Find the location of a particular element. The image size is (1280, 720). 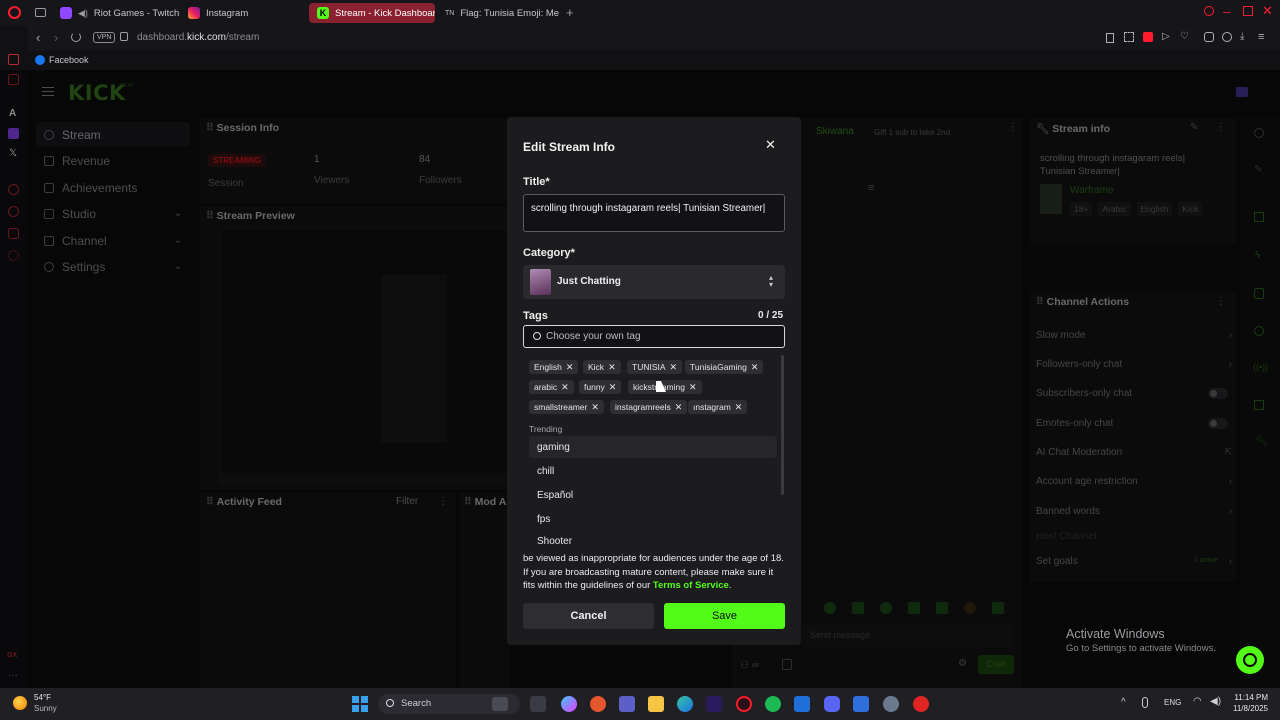

tab-kick-dashboard: K Stream - Kick Dashboard is located at coordinates (372, 13).